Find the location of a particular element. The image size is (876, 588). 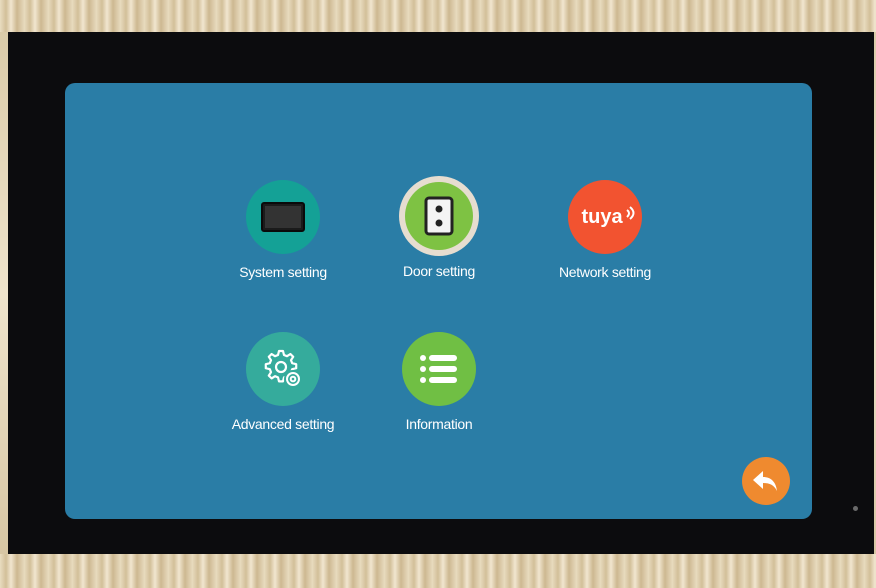

menu-item-information: Information is located at coordinates (439, 382).